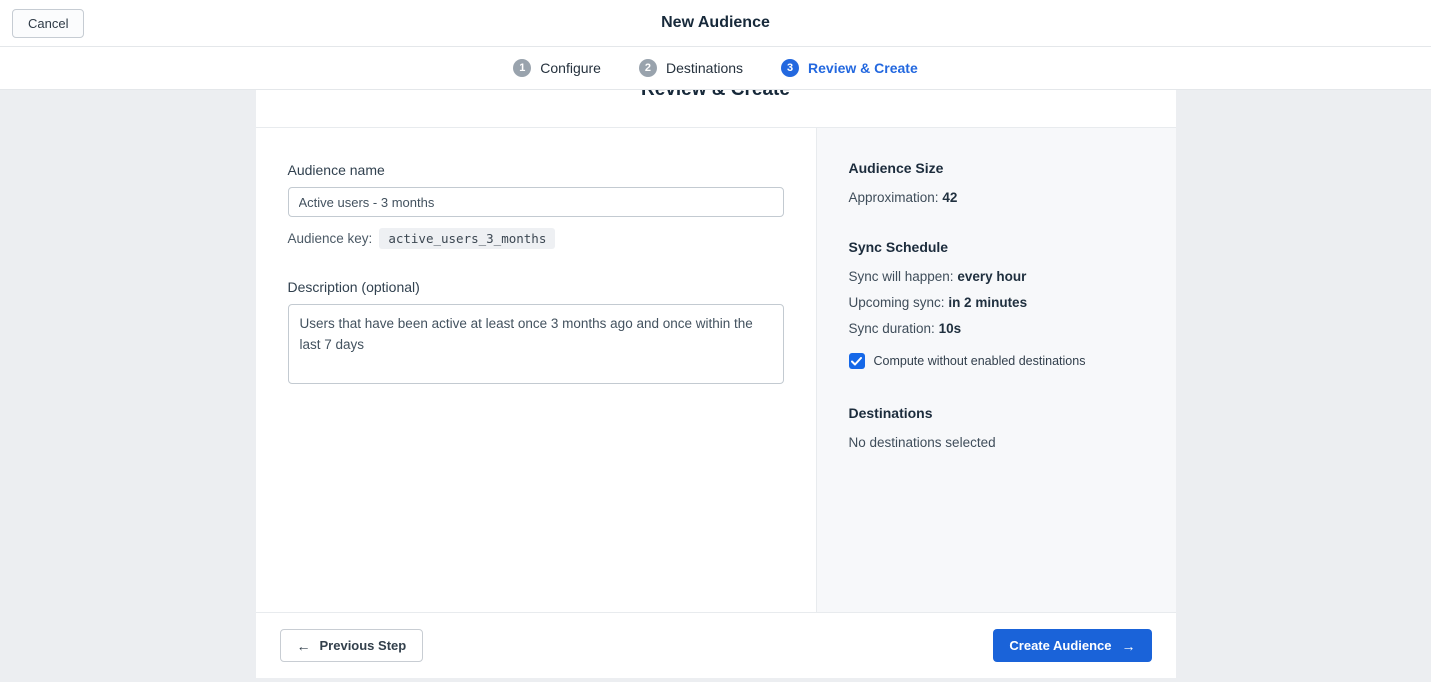  Describe the element at coordinates (647, 68) in the screenshot. I see `step-number-badge: 2` at that location.